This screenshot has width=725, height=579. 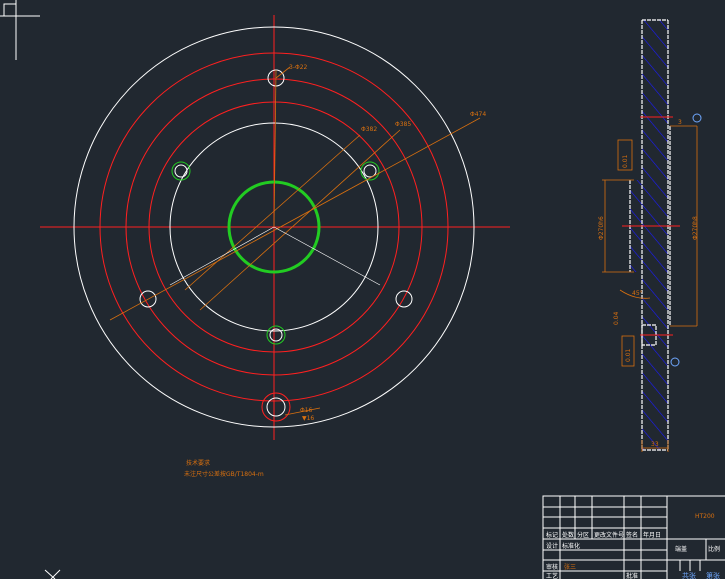 What do you see at coordinates (601, 228) in the screenshot?
I see `left-dia-label: Φ270h6` at bounding box center [601, 228].